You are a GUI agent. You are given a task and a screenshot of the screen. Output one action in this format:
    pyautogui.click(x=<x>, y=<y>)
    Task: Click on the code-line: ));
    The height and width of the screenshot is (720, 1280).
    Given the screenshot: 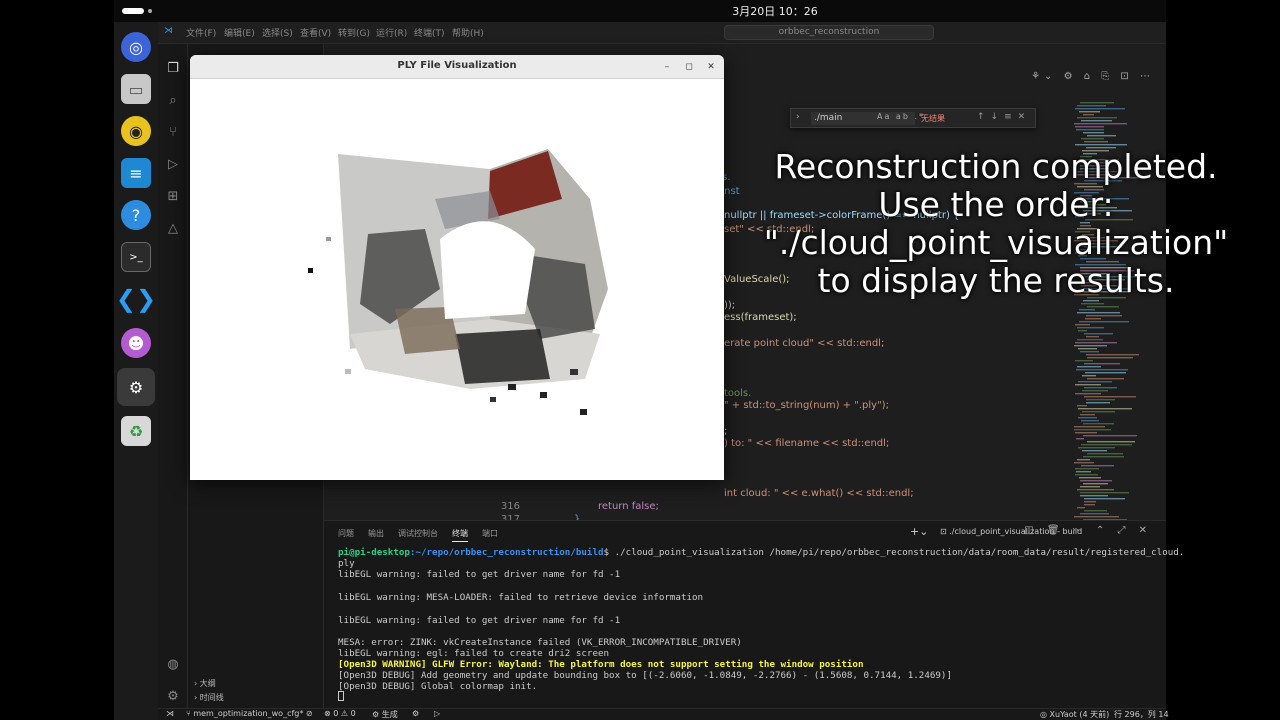 What is the action you would take?
    pyautogui.click(x=730, y=305)
    